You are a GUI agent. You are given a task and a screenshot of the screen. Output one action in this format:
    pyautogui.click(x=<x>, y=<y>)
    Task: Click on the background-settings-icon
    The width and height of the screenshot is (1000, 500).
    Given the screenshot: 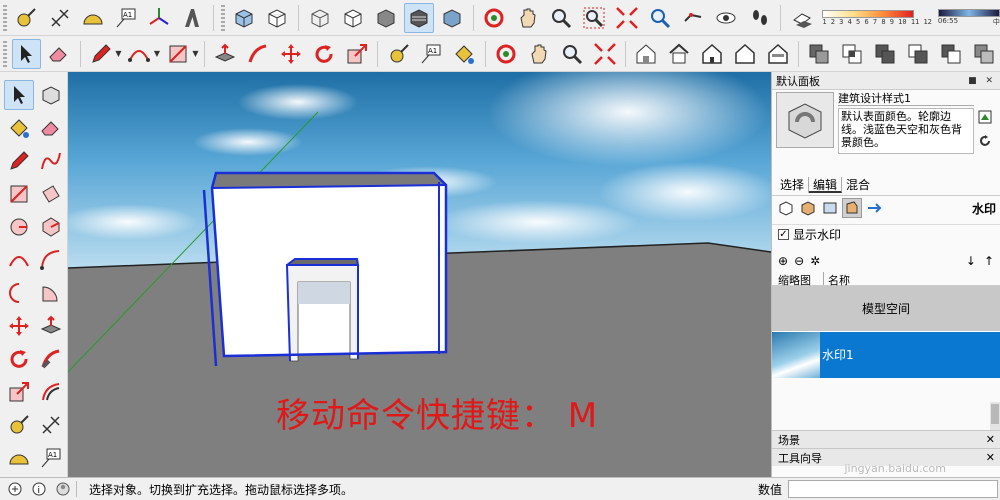 What is the action you would take?
    pyautogui.click(x=830, y=208)
    